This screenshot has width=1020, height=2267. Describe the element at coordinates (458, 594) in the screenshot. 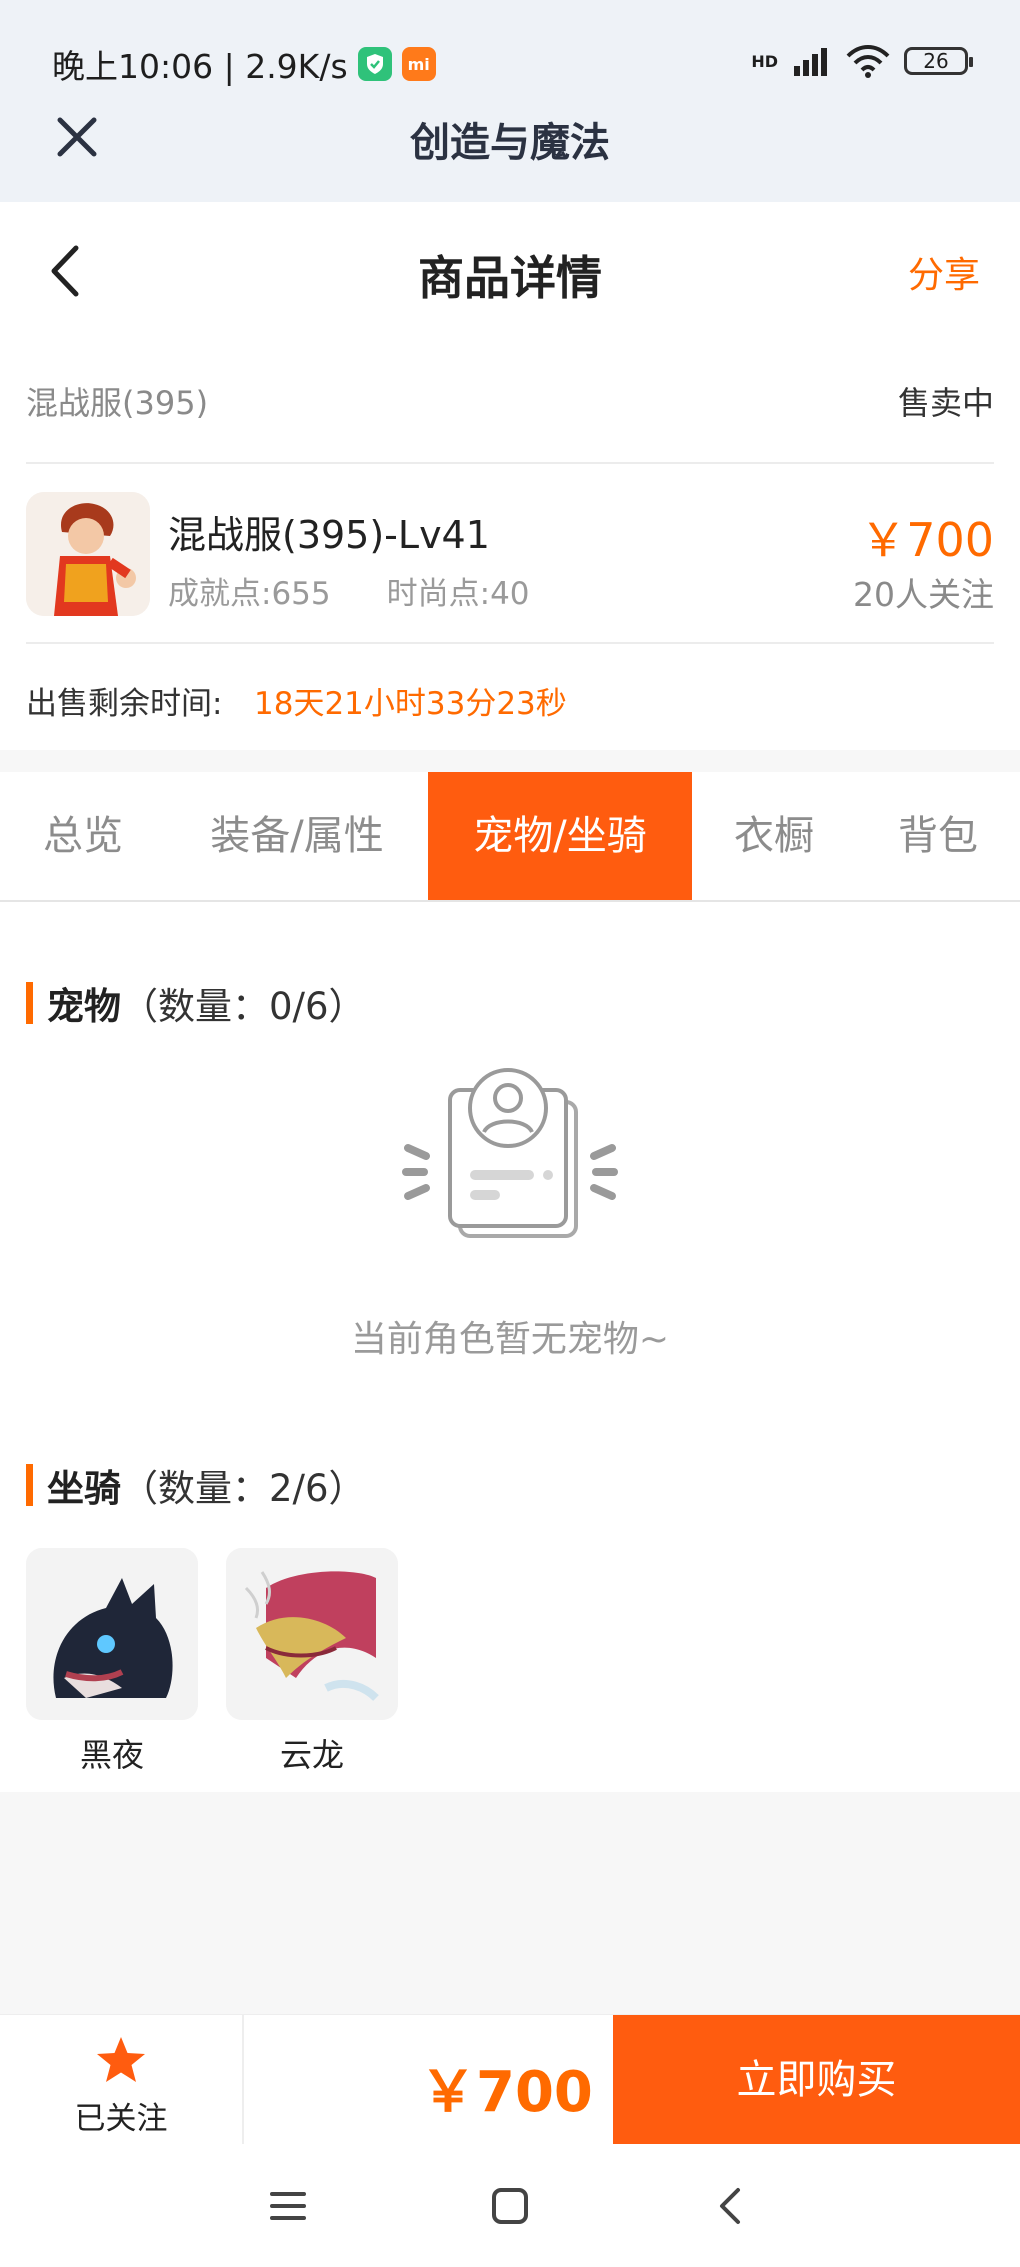

I see `fashion-points: 时尚点:40` at that location.